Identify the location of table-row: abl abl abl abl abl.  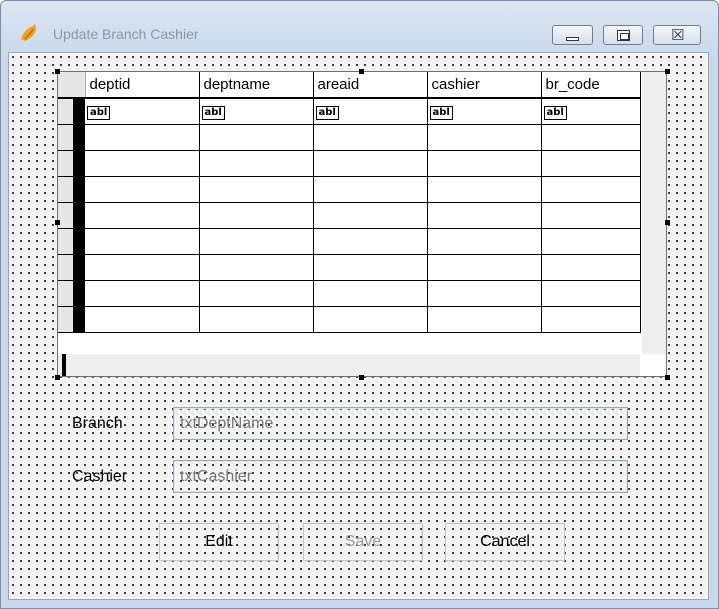
(349, 111).